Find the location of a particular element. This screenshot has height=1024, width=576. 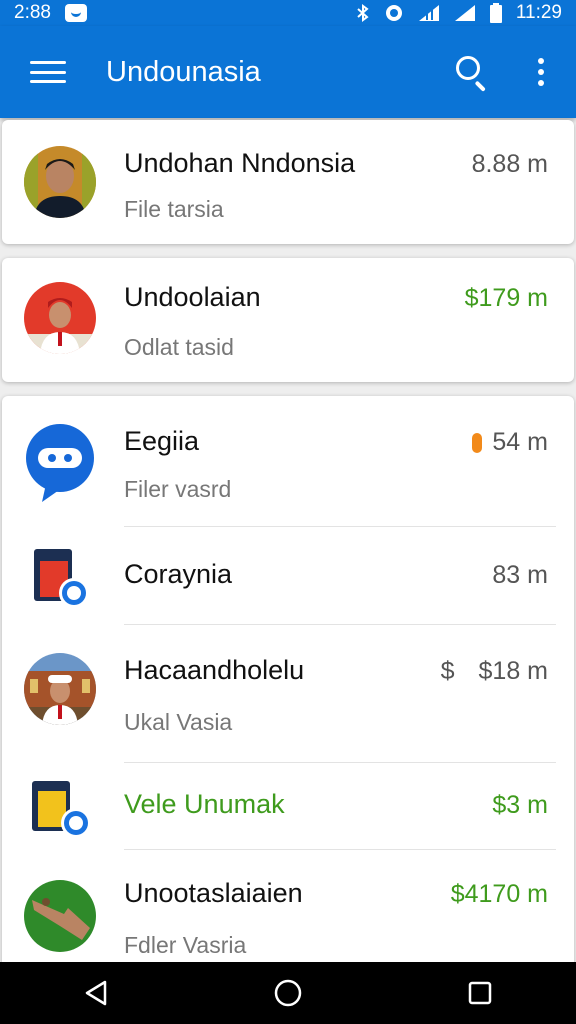

item-meta: 54 m is located at coordinates (510, 442).